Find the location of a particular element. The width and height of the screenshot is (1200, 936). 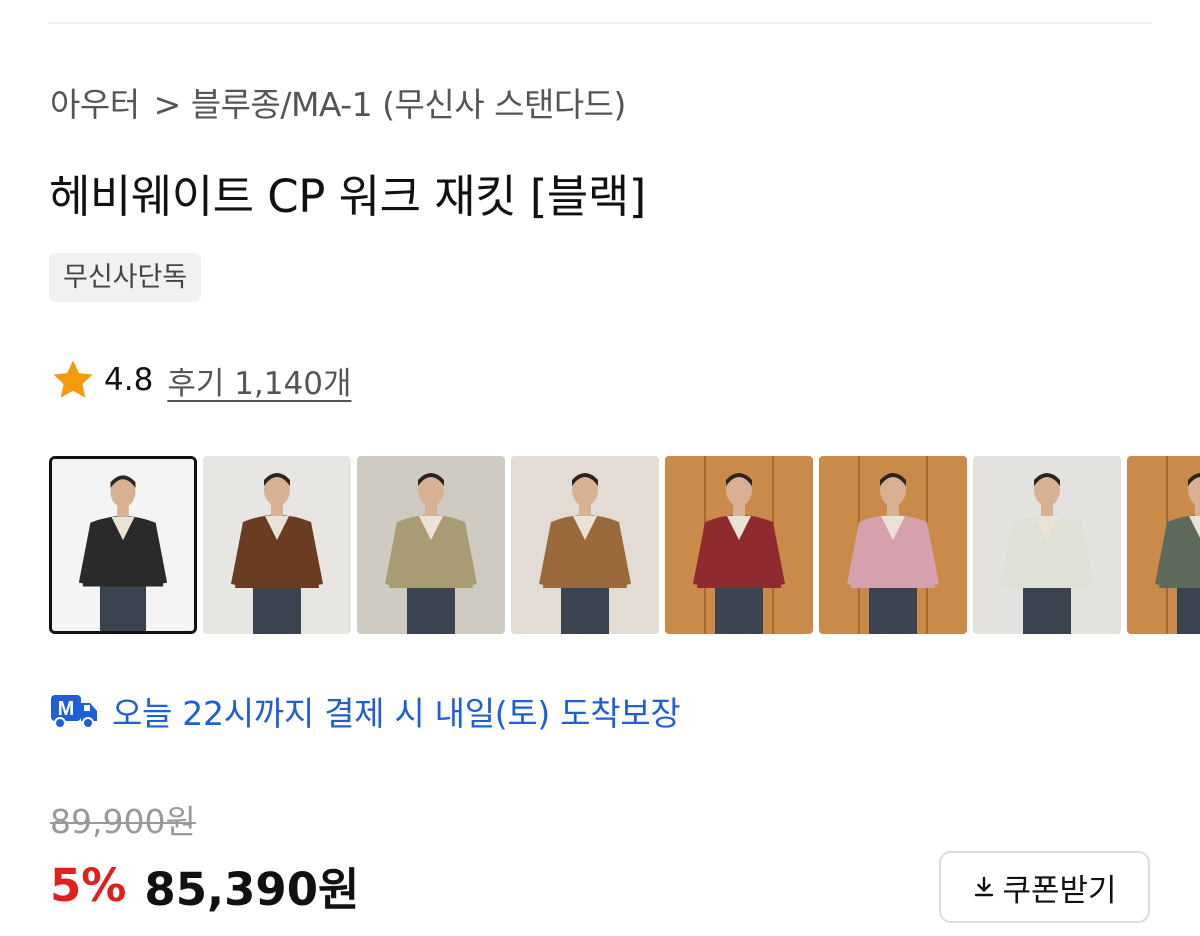

thumbnail-khaki-jacket is located at coordinates (431, 545).